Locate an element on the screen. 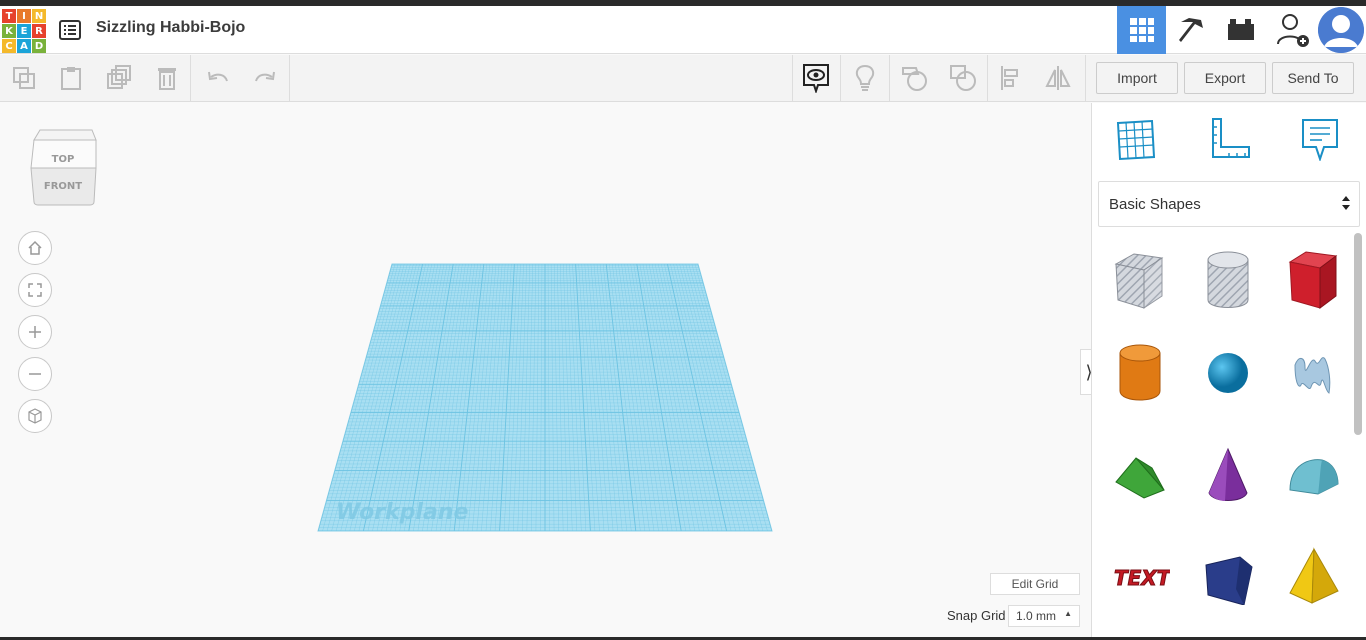  delete-icon is located at coordinates (167, 78).